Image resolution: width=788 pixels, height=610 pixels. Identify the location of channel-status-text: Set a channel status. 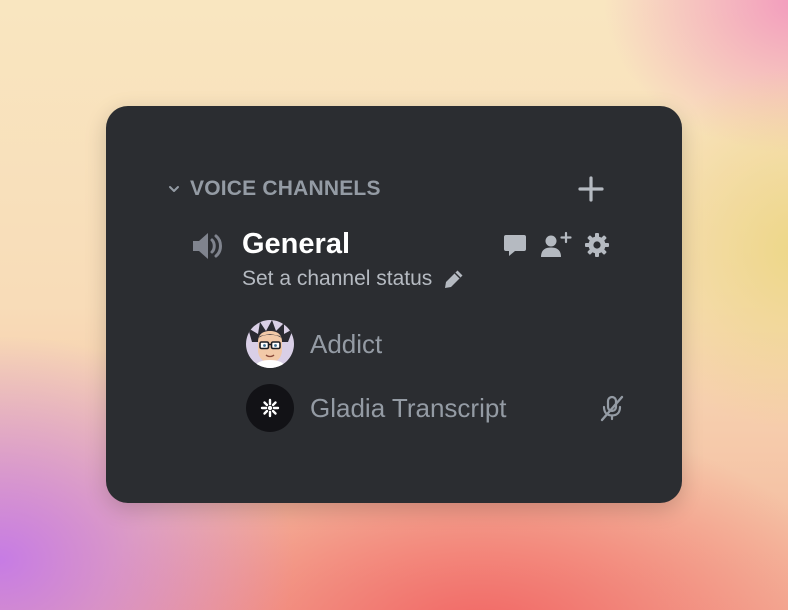
(337, 279).